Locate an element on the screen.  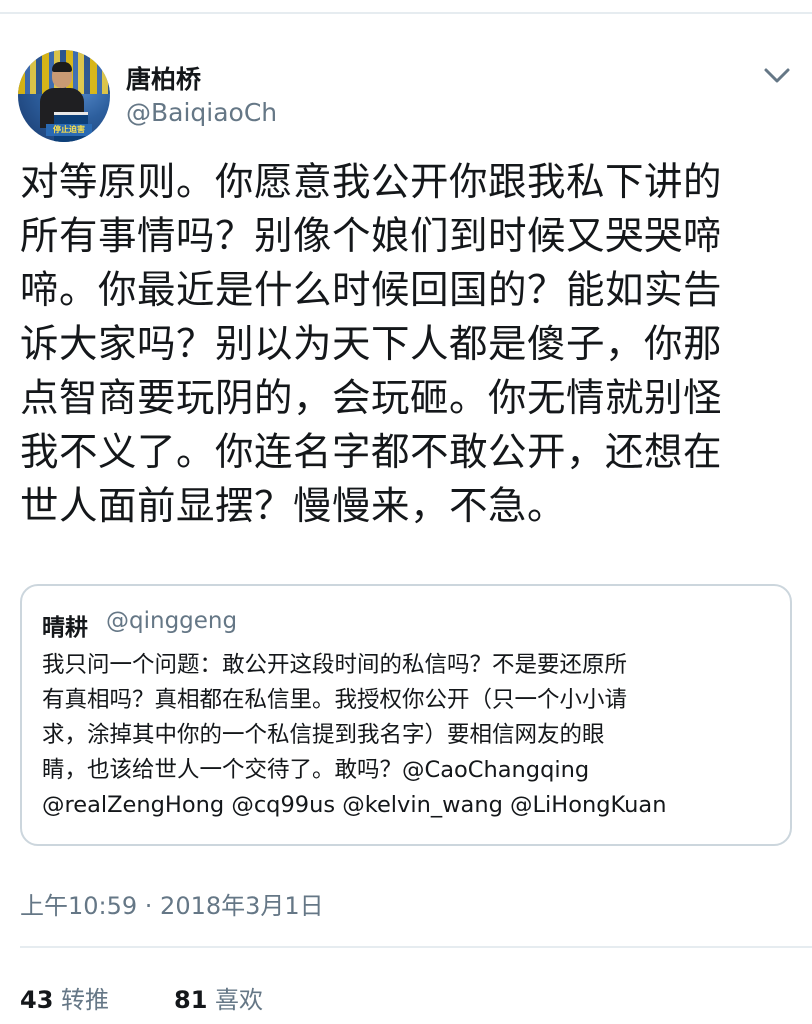
author-handle: @BaiqiaoCh is located at coordinates (201, 112).